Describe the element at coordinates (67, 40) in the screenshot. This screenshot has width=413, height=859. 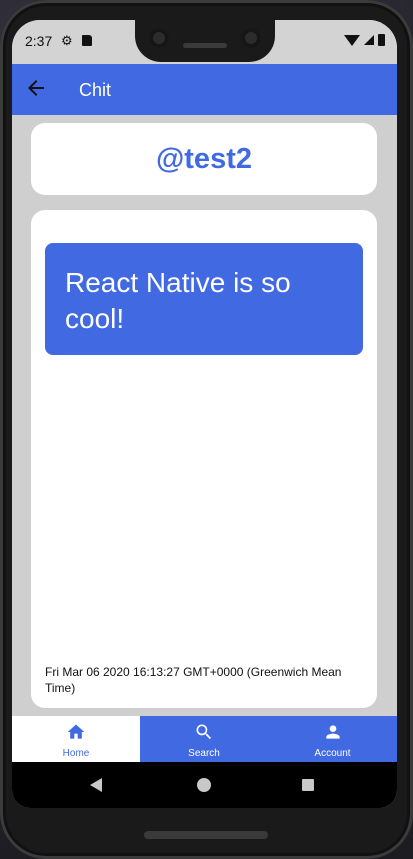
I see `settings-icon: ⚙` at that location.